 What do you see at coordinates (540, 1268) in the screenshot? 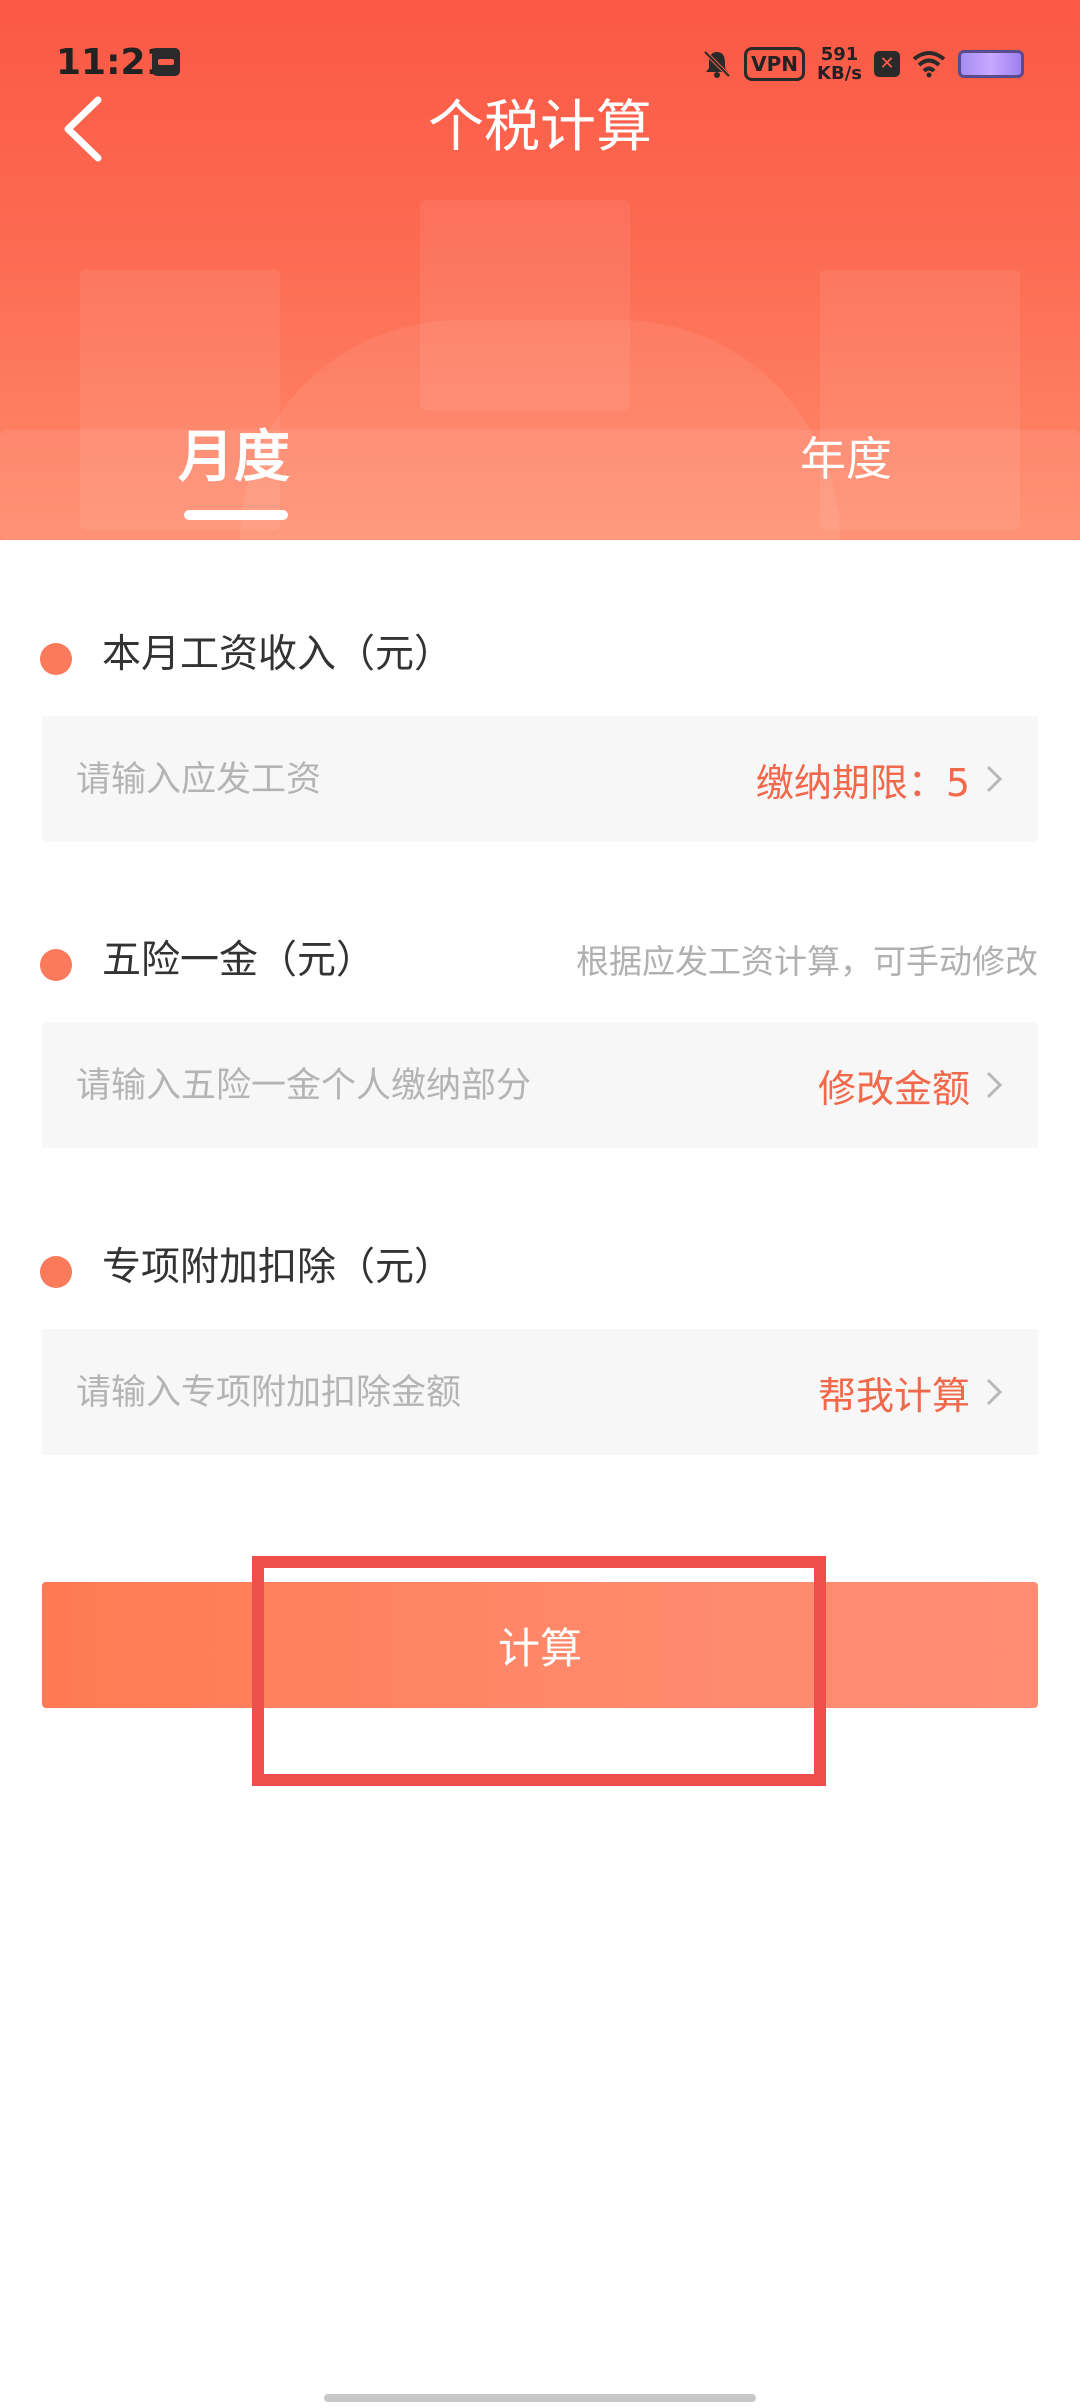
I see `deduction-section-header: 专项附加扣除（元）` at bounding box center [540, 1268].